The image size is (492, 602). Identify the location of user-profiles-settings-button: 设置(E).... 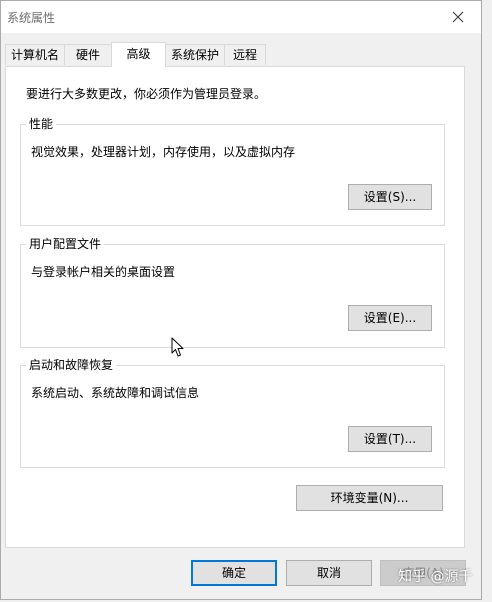
(390, 318).